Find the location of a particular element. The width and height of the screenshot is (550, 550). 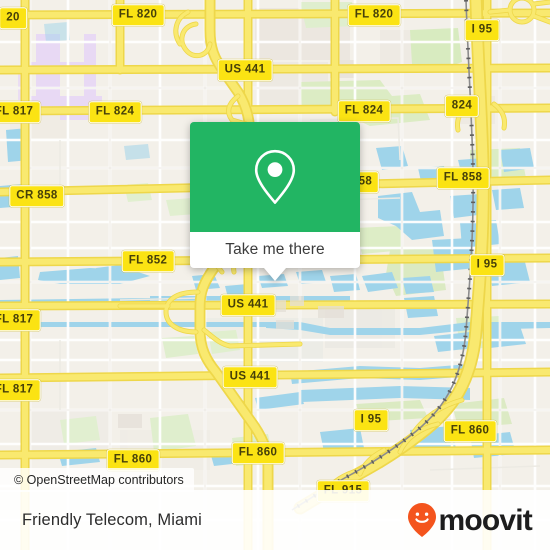

callout-pointer-tail is located at coordinates (275, 274).